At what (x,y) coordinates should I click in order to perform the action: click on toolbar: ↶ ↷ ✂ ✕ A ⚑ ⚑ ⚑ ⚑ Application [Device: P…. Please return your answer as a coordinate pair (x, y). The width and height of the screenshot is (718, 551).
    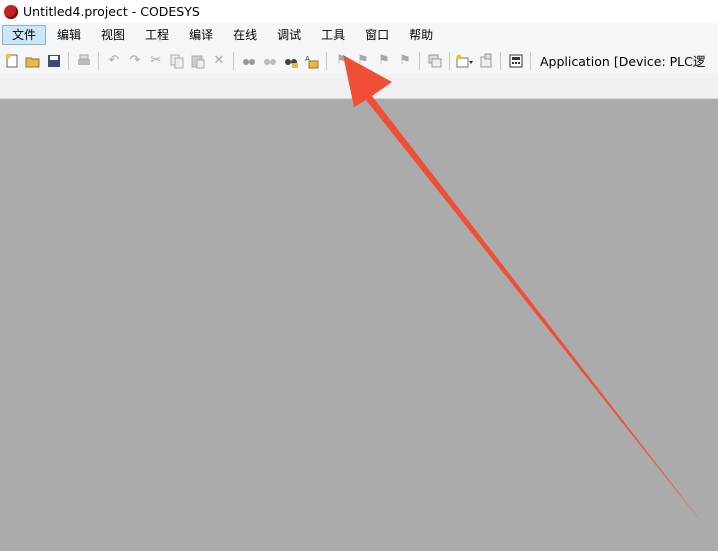
    Looking at the image, I should click on (359, 60).